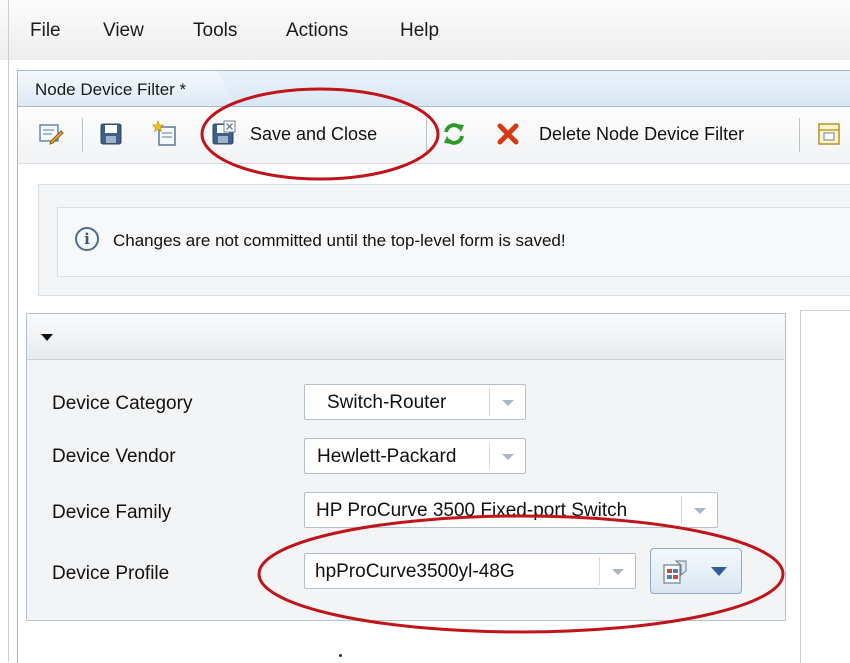  I want to click on stray-dot, so click(340, 655).